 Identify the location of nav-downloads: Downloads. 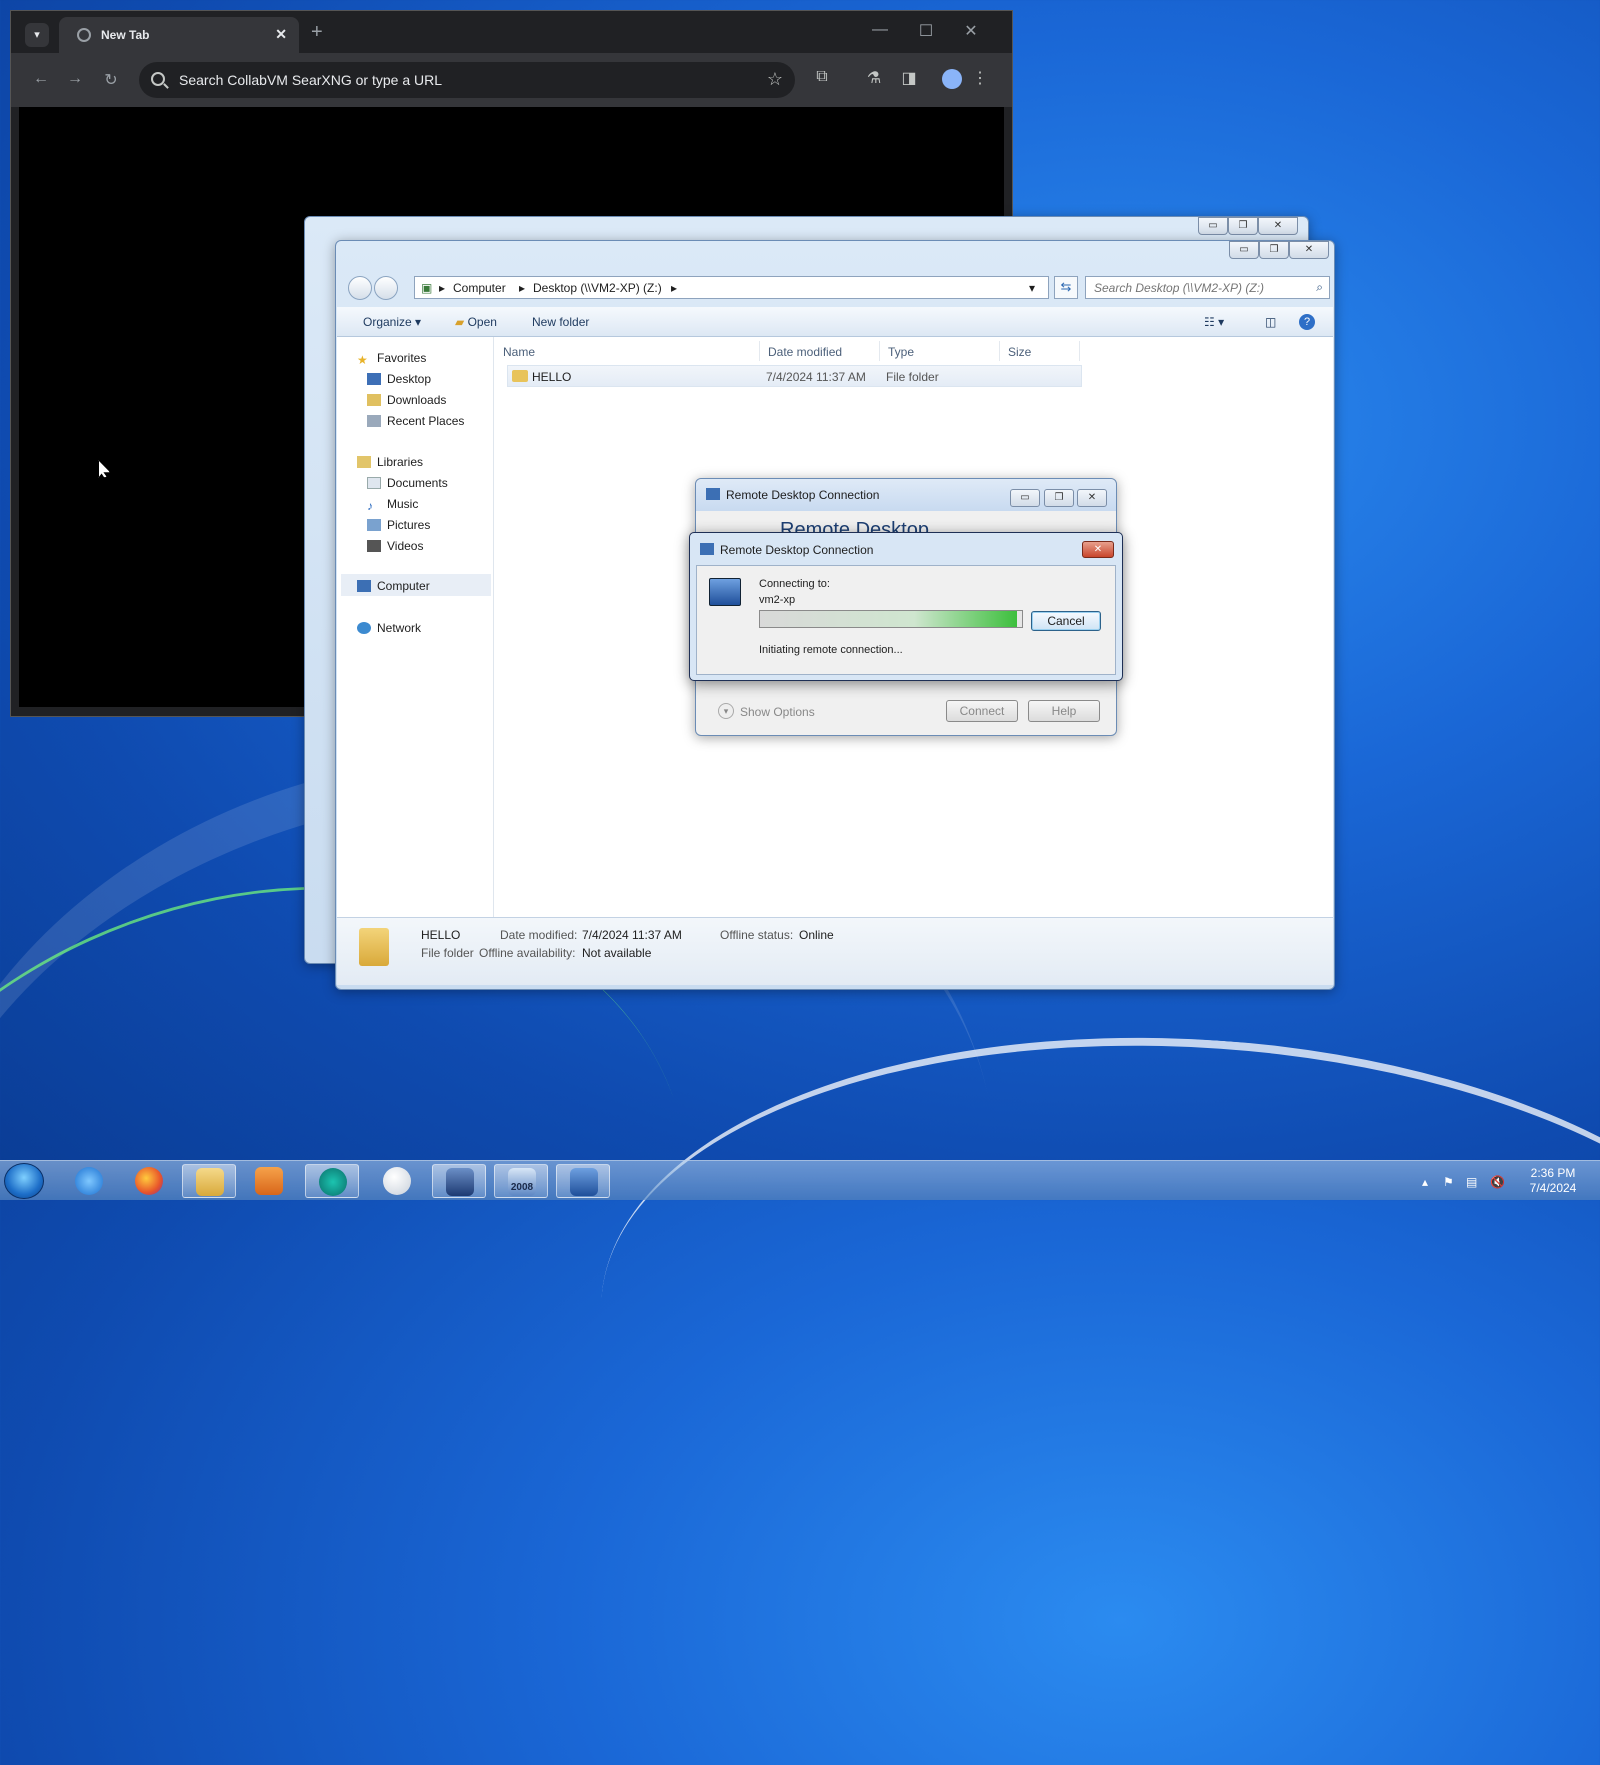
(406, 400).